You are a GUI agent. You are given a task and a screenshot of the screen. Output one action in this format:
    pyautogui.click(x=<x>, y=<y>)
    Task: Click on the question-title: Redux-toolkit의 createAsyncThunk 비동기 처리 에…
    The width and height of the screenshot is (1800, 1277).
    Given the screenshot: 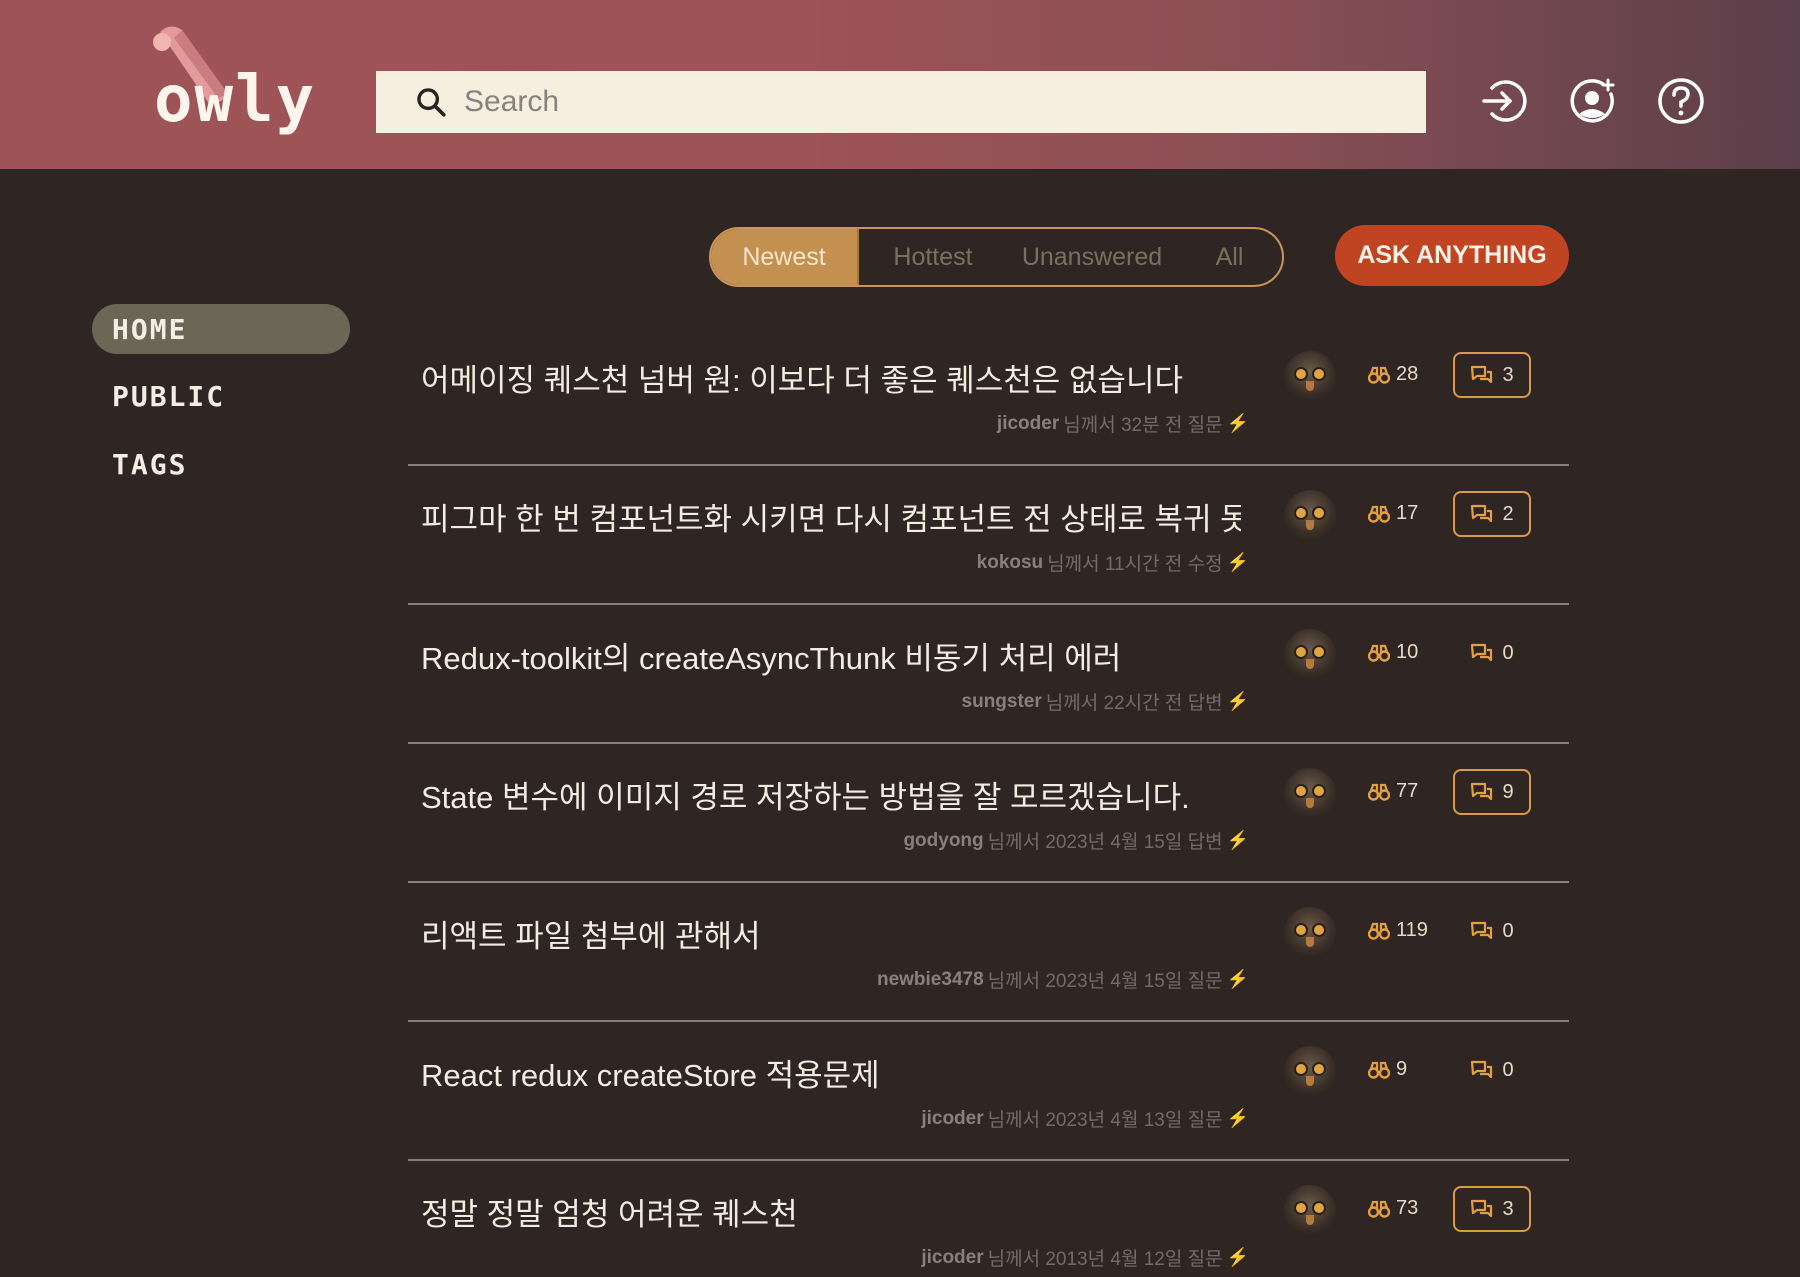 What is the action you would take?
    pyautogui.click(x=831, y=655)
    